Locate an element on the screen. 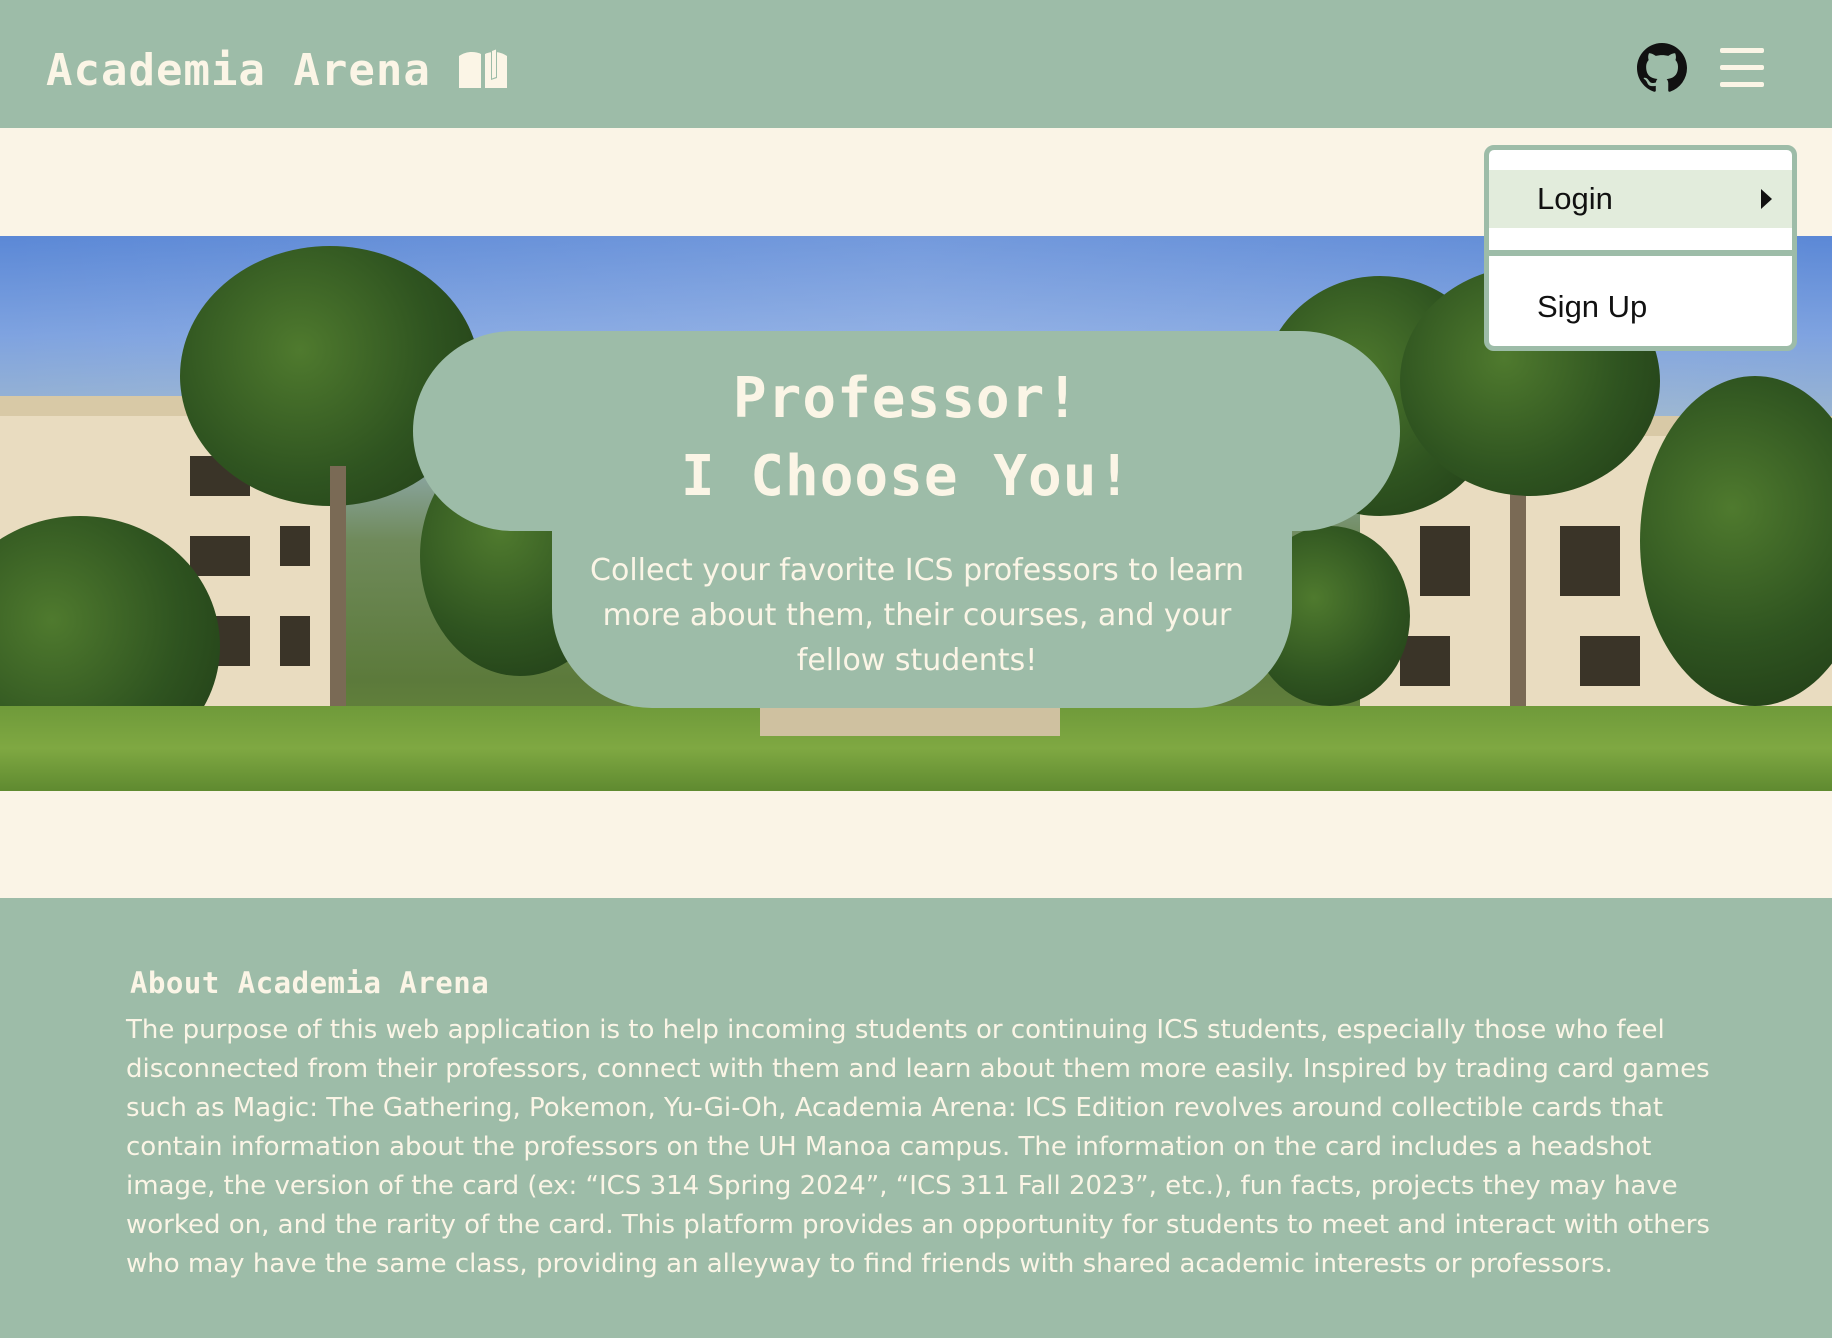  hero-title-line2: I Choose You! is located at coordinates (906, 476).